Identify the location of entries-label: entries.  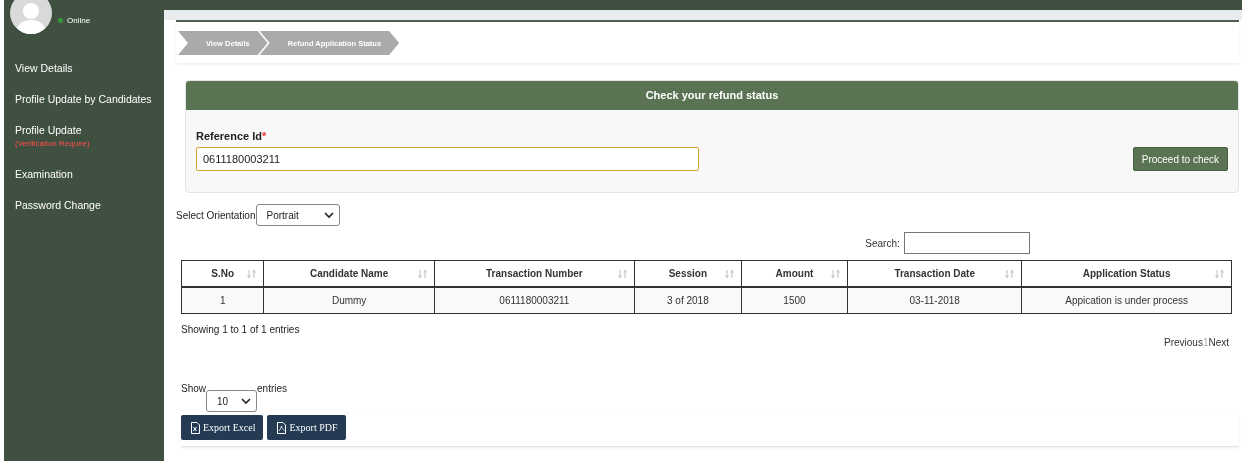
(272, 388).